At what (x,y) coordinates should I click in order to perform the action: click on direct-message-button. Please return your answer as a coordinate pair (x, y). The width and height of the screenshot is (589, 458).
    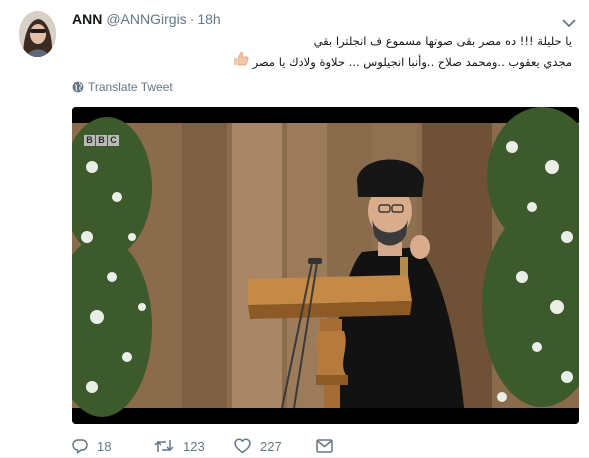
    Looking at the image, I should click on (329, 446).